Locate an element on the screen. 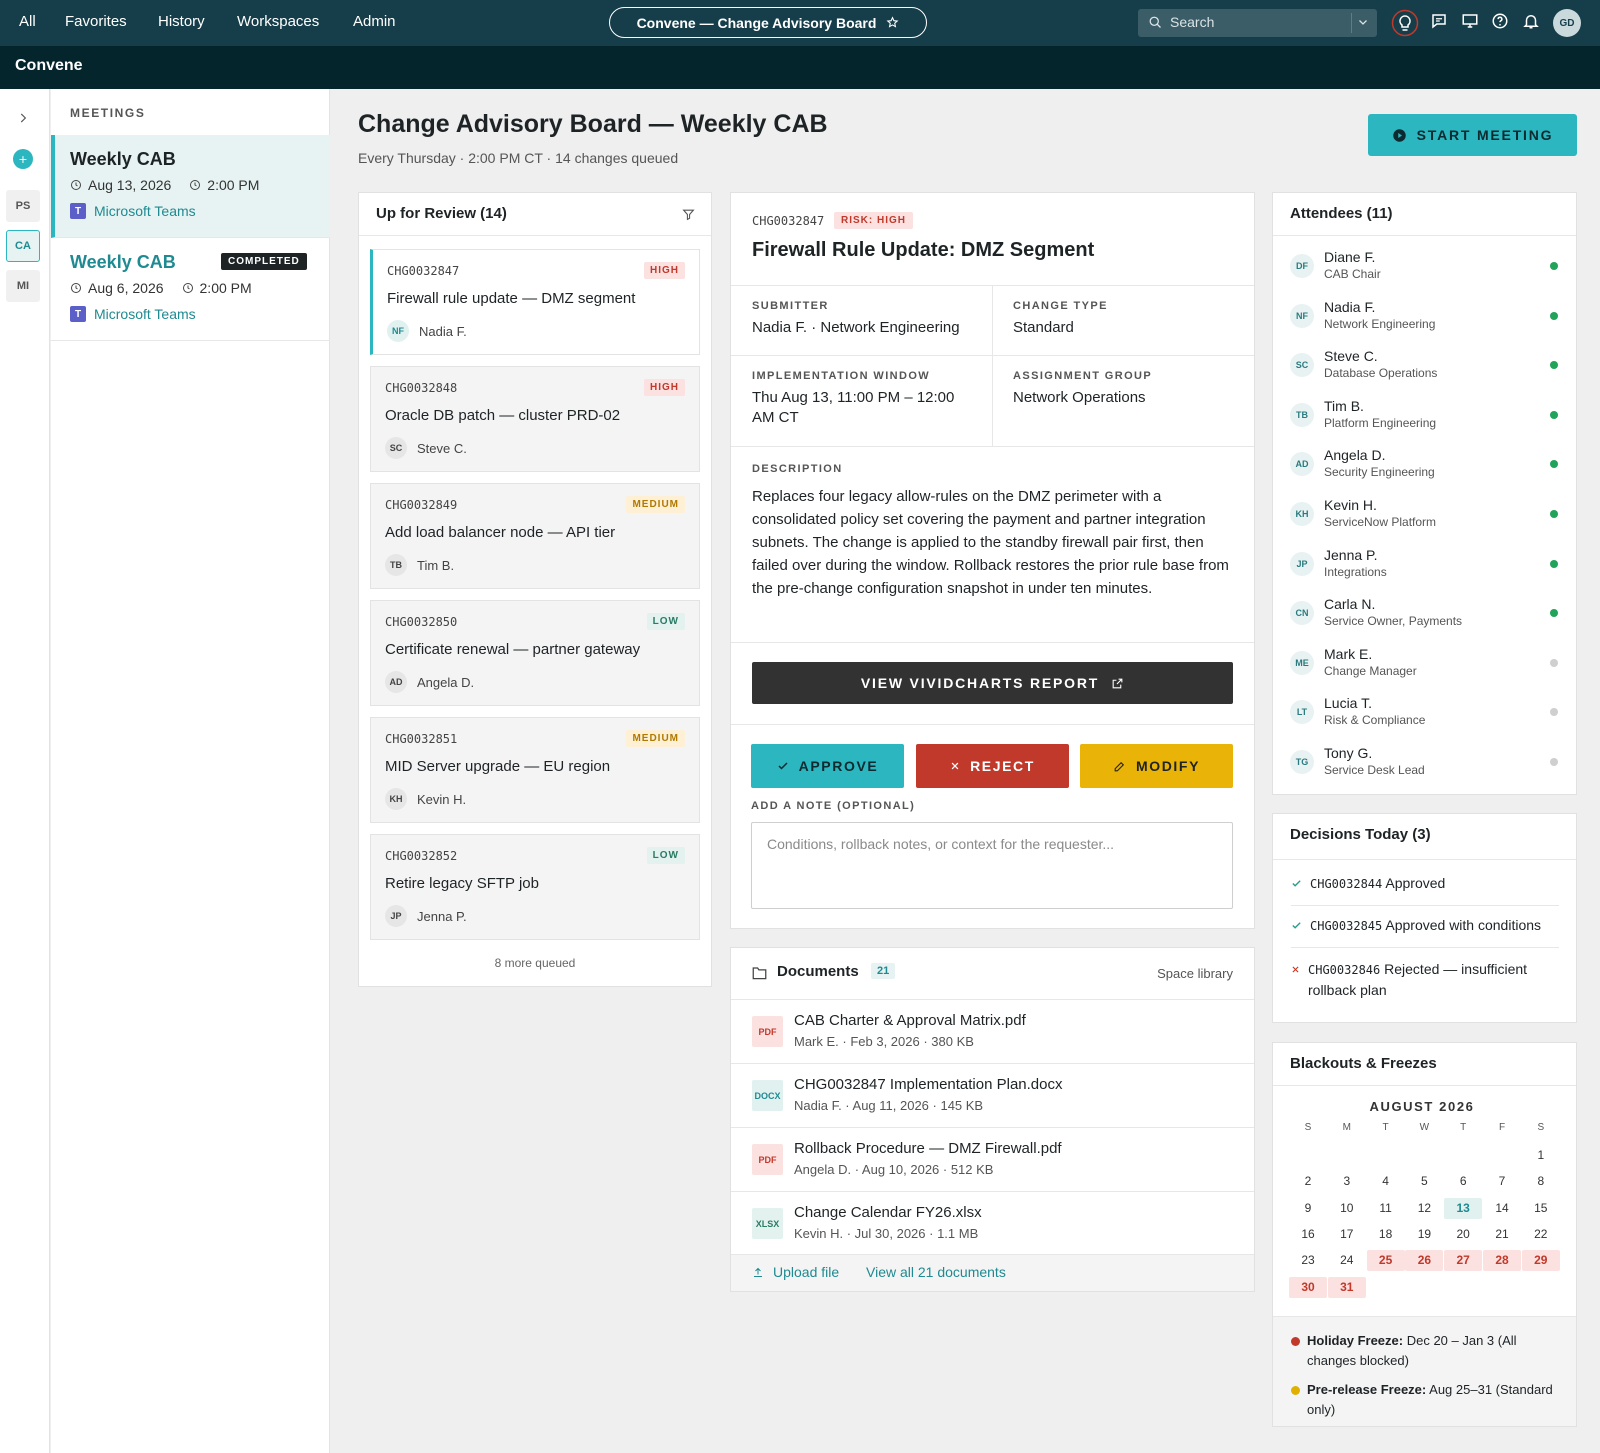 Image resolution: width=1600 pixels, height=1453 pixels. calendar-day: 3 is located at coordinates (1347, 1181).